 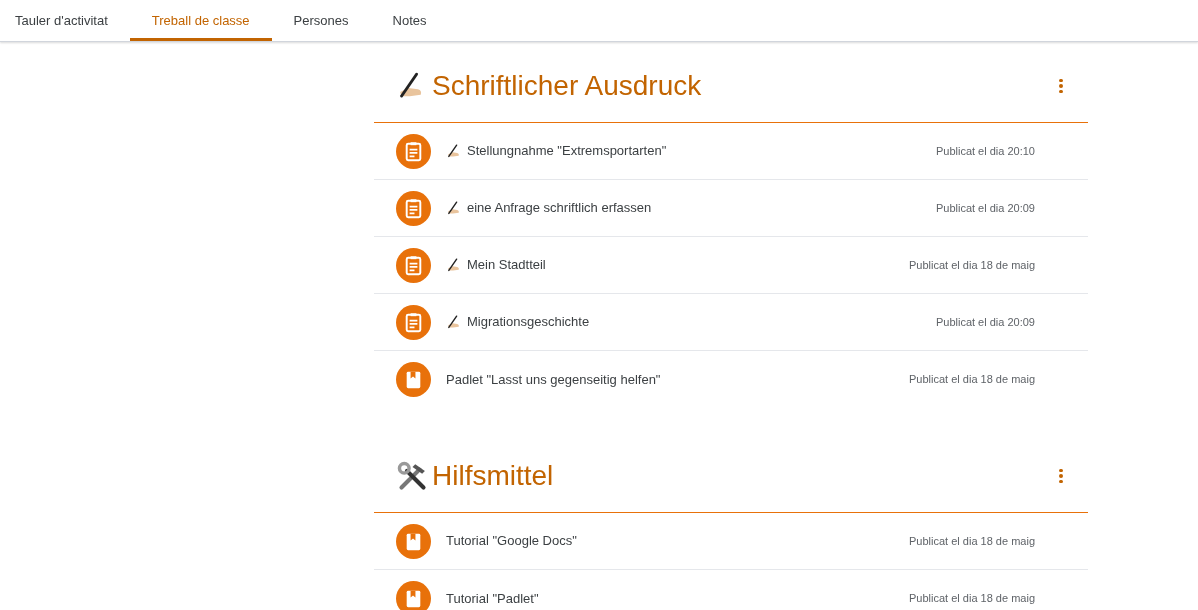 I want to click on topic-title: Schriftlicher Ausdruck, so click(x=567, y=86).